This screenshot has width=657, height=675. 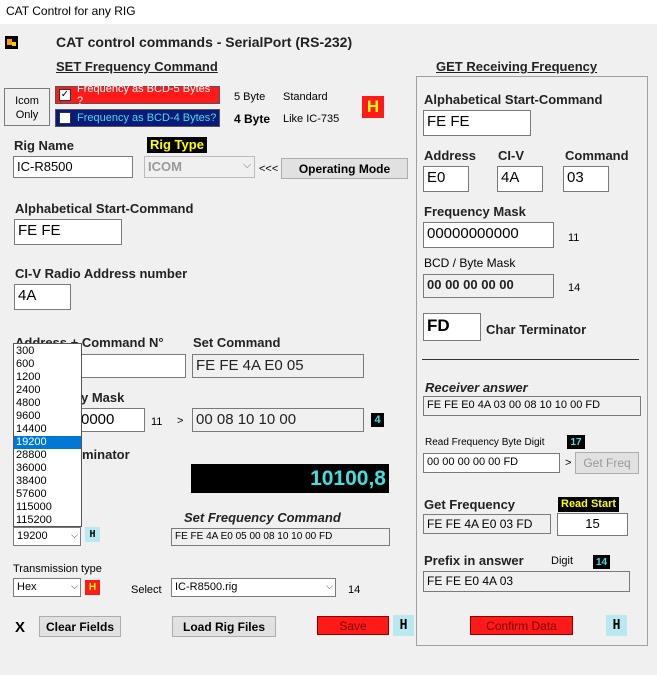 What do you see at coordinates (562, 561) in the screenshot?
I see `digit-label: Digit` at bounding box center [562, 561].